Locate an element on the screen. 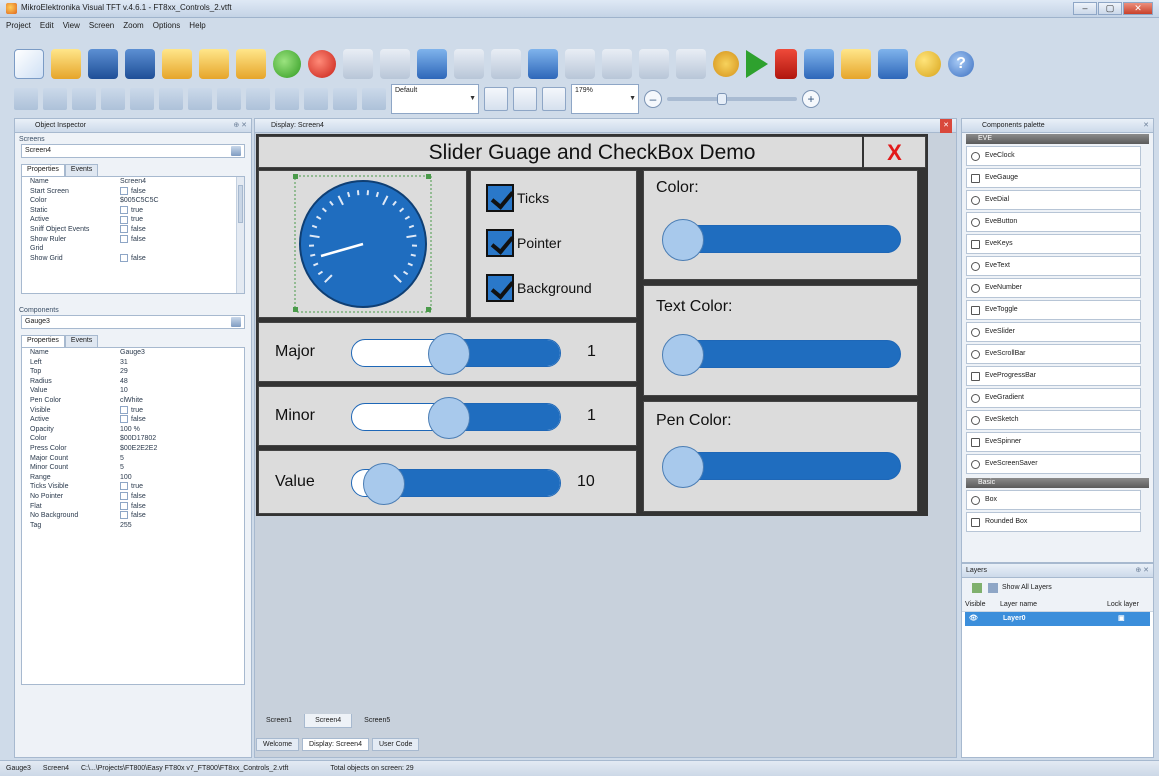 This screenshot has width=1159, height=776. palette-item: EveToggle is located at coordinates (1053, 310).